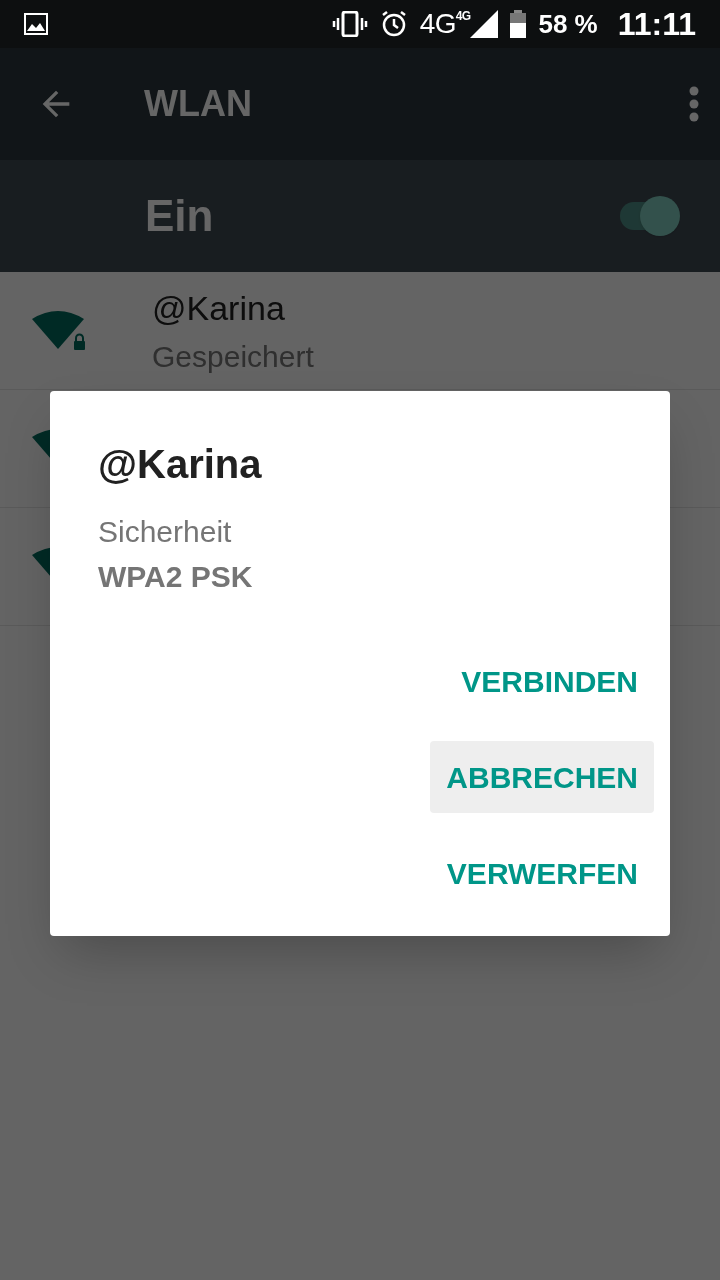 Image resolution: width=720 pixels, height=1280 pixels. Describe the element at coordinates (165, 532) in the screenshot. I see `security-label: Sicherheit` at that location.